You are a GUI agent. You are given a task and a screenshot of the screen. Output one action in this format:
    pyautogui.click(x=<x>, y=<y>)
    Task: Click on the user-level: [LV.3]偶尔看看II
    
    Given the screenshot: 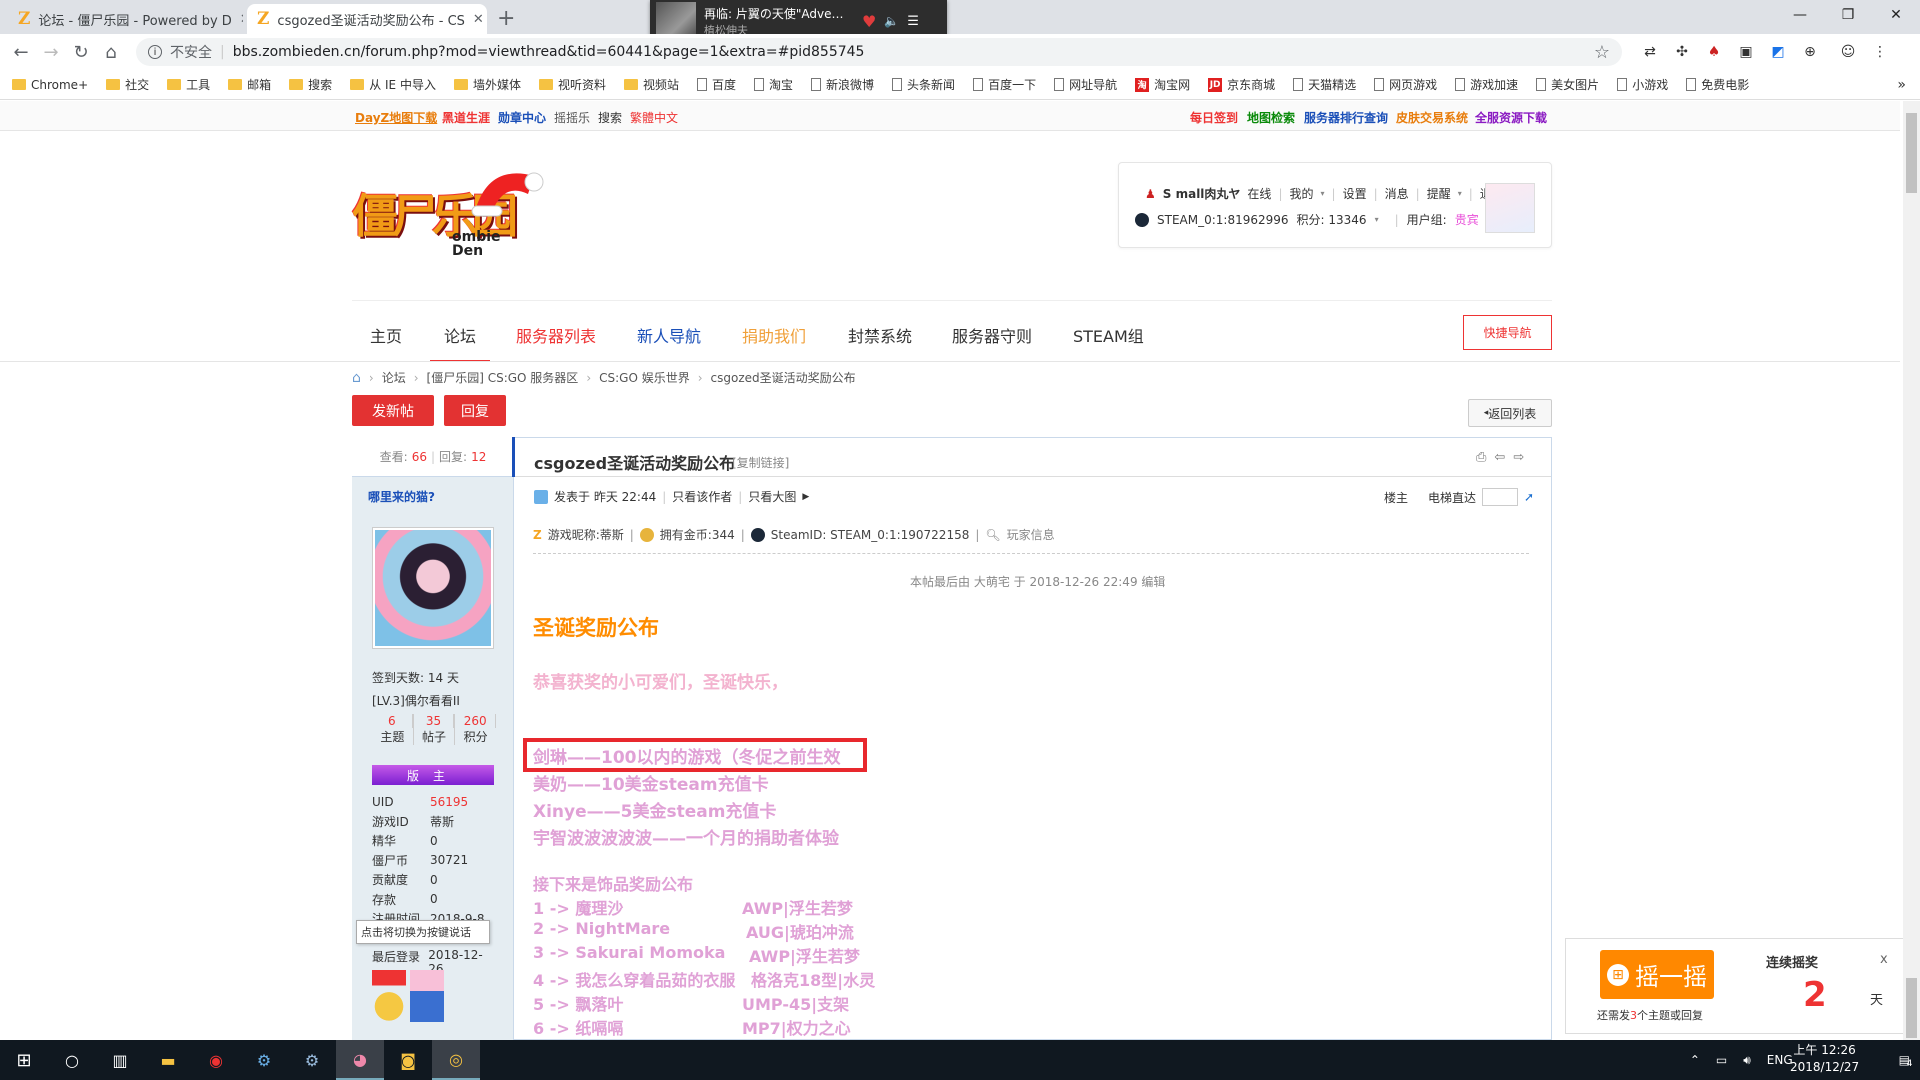 What is the action you would take?
    pyautogui.click(x=416, y=700)
    